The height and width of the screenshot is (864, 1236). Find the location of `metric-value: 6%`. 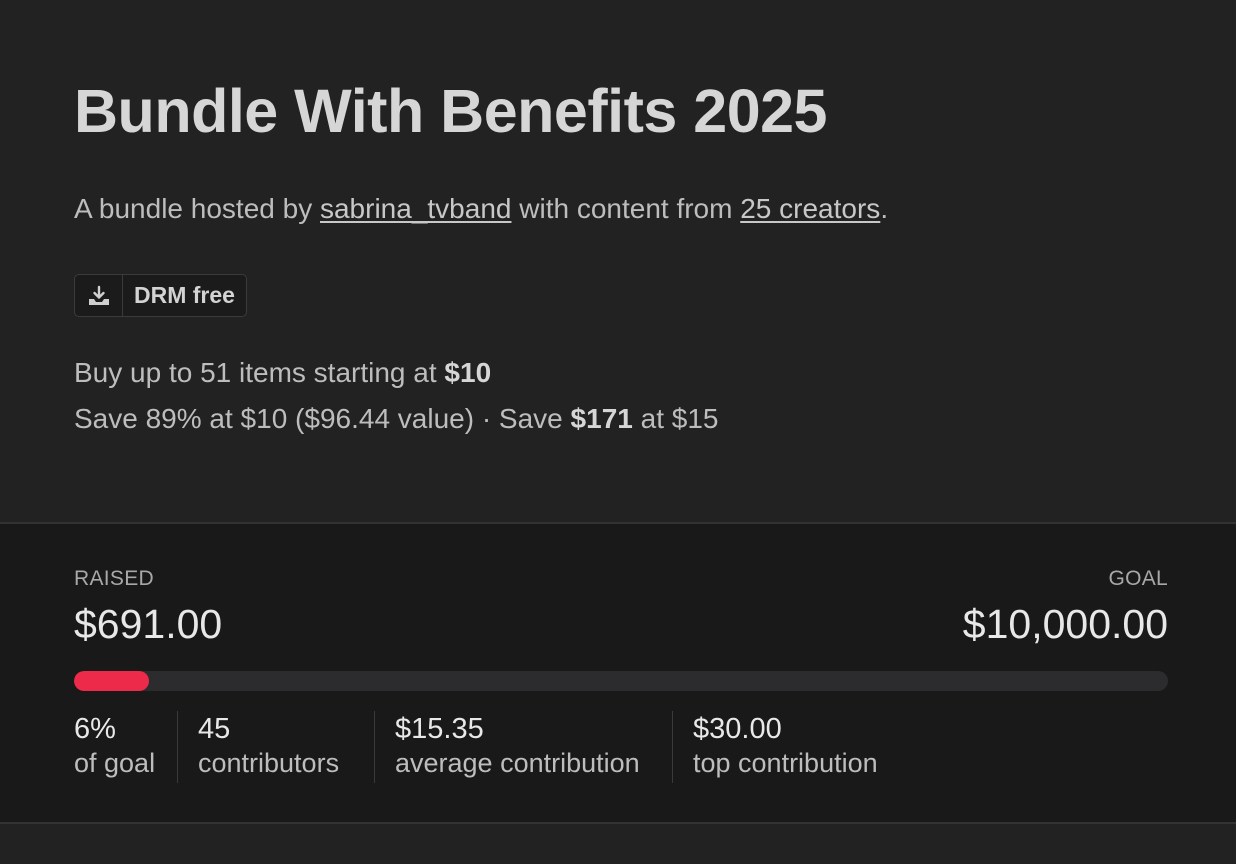

metric-value: 6% is located at coordinates (95, 729).